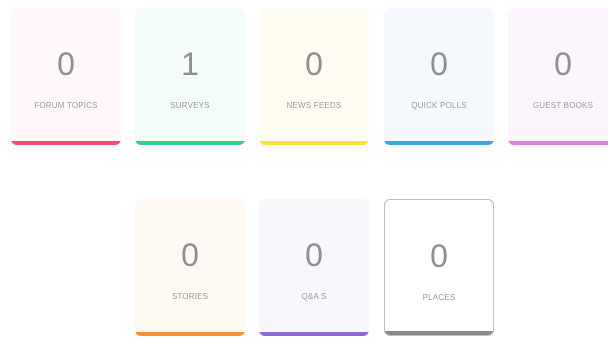 The image size is (608, 340). I want to click on forum-topics-accent-bar, so click(66, 143).